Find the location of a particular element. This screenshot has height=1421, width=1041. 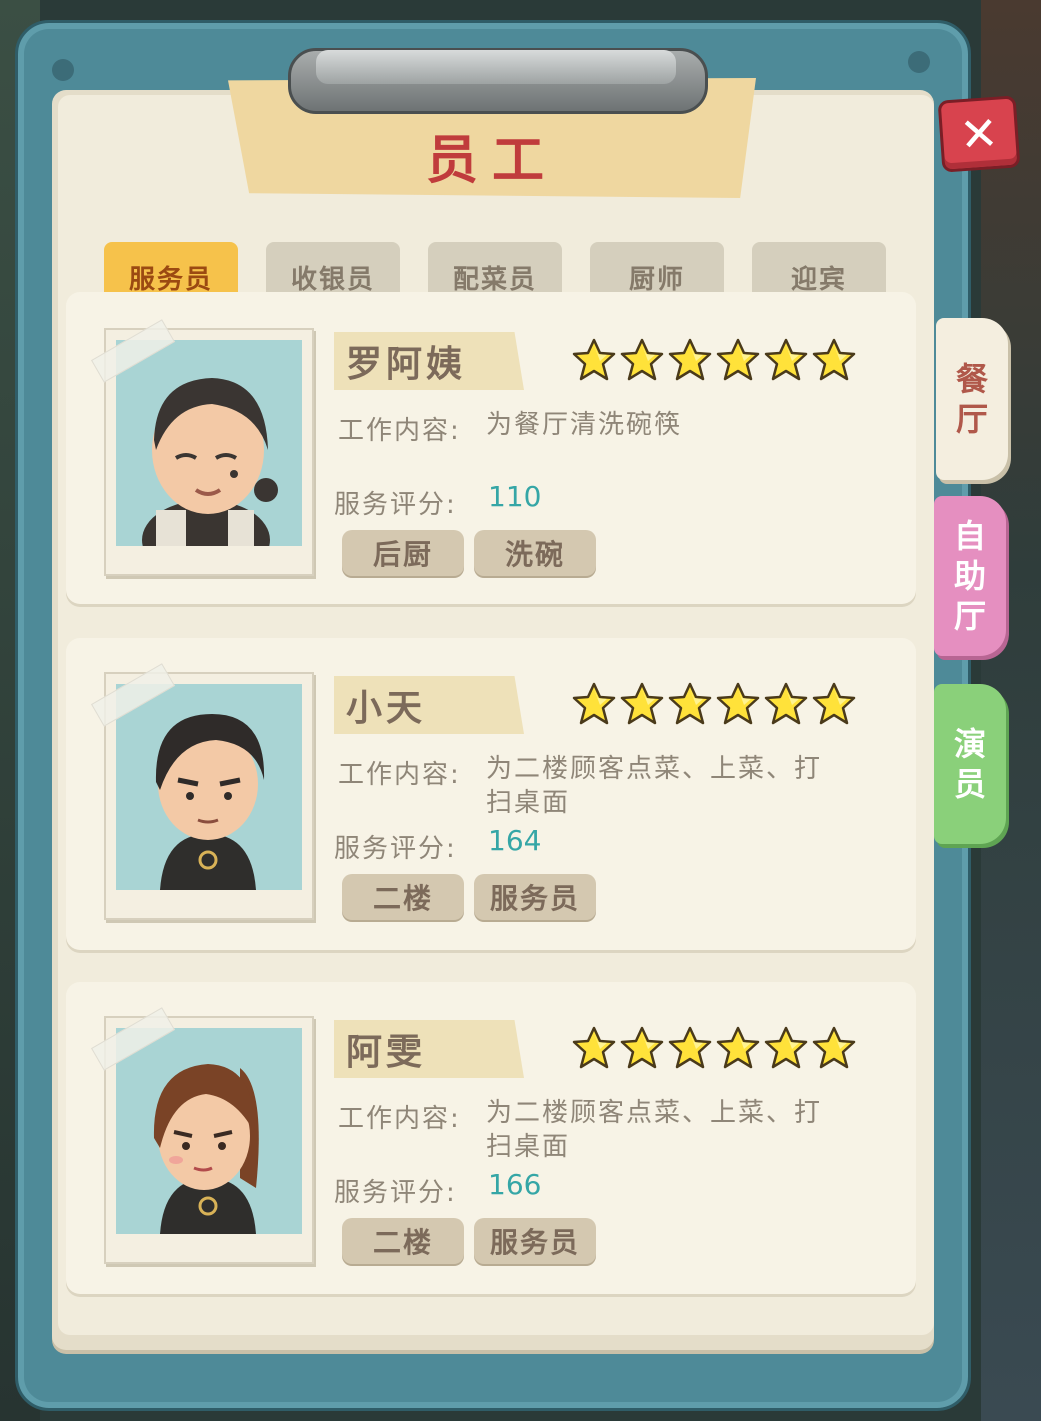

staff-name: 小天 is located at coordinates (429, 705).